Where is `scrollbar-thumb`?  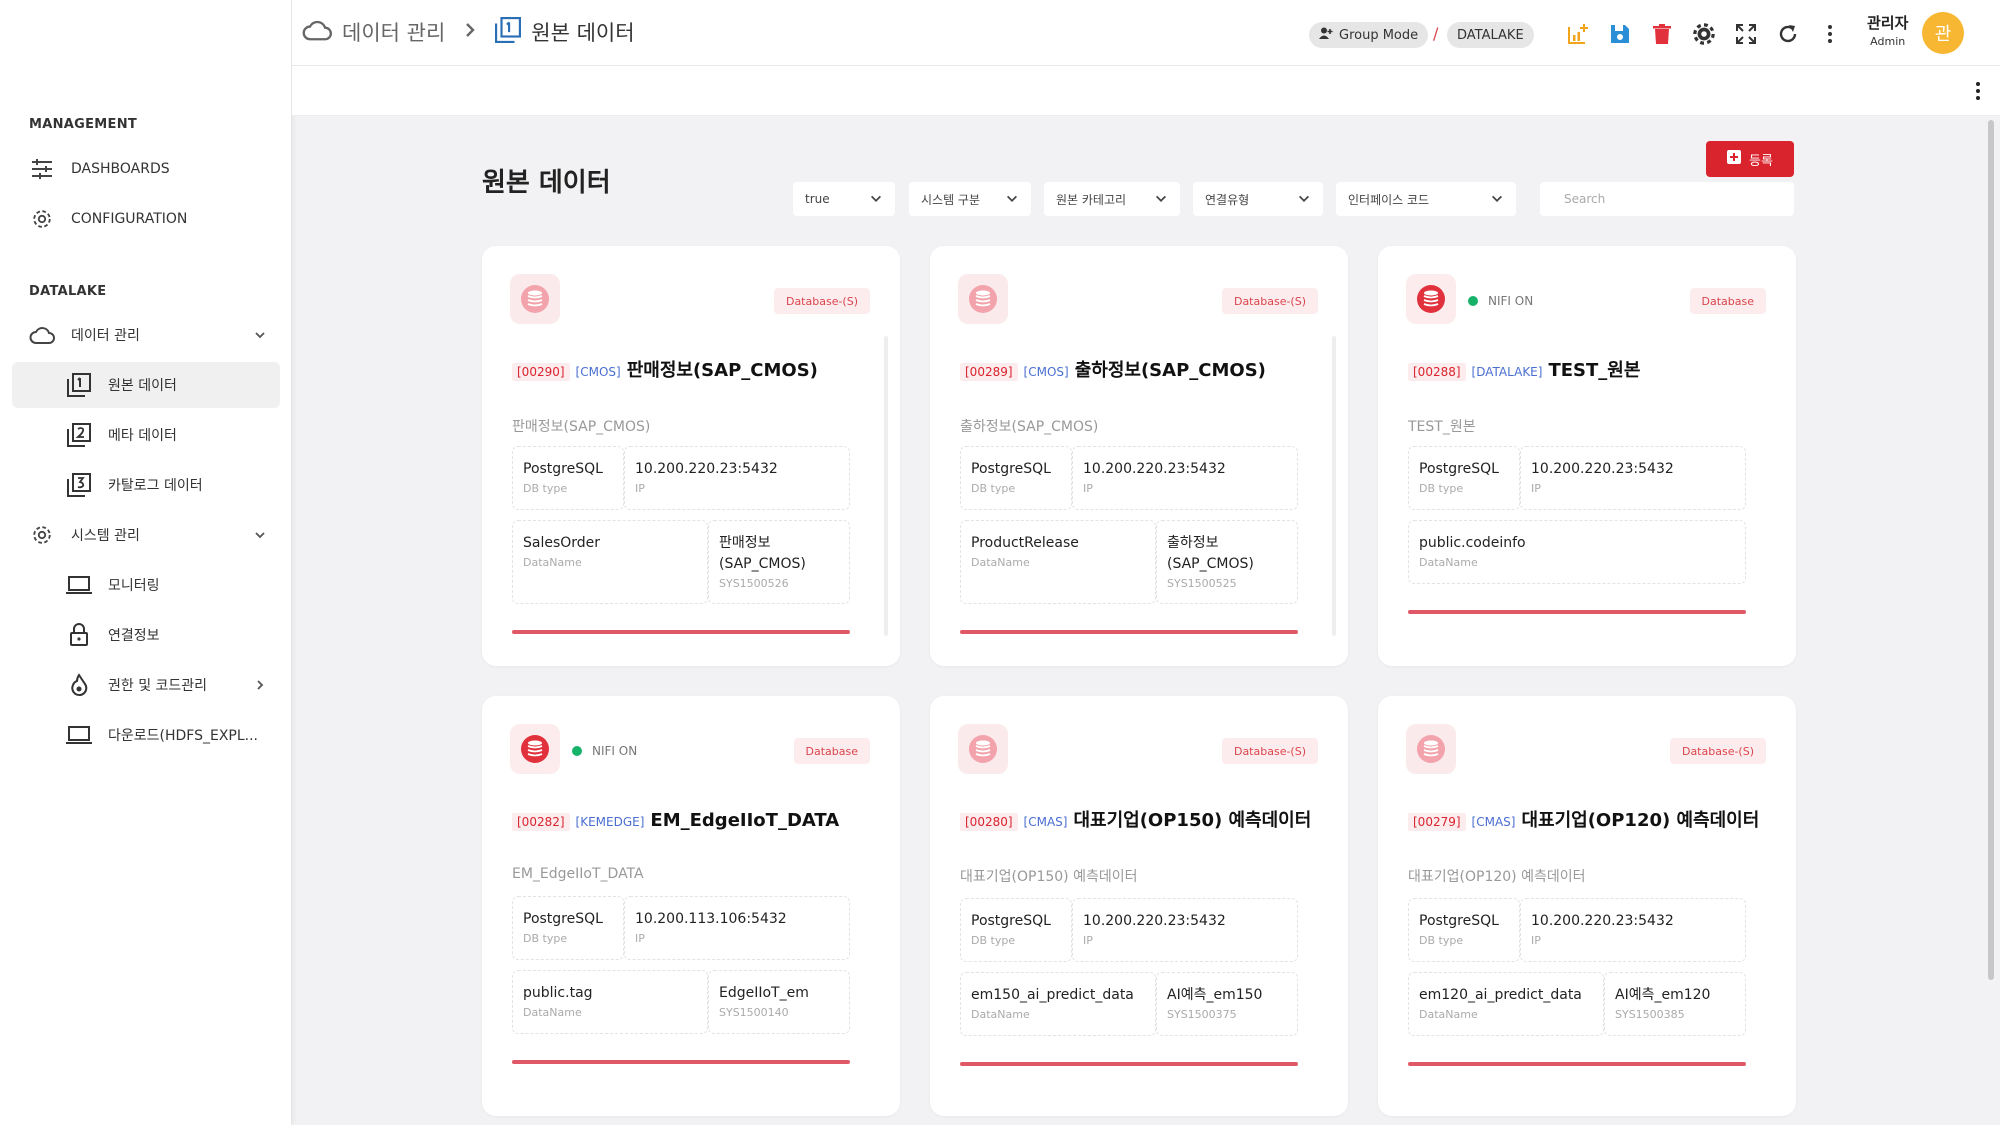 scrollbar-thumb is located at coordinates (1991, 550).